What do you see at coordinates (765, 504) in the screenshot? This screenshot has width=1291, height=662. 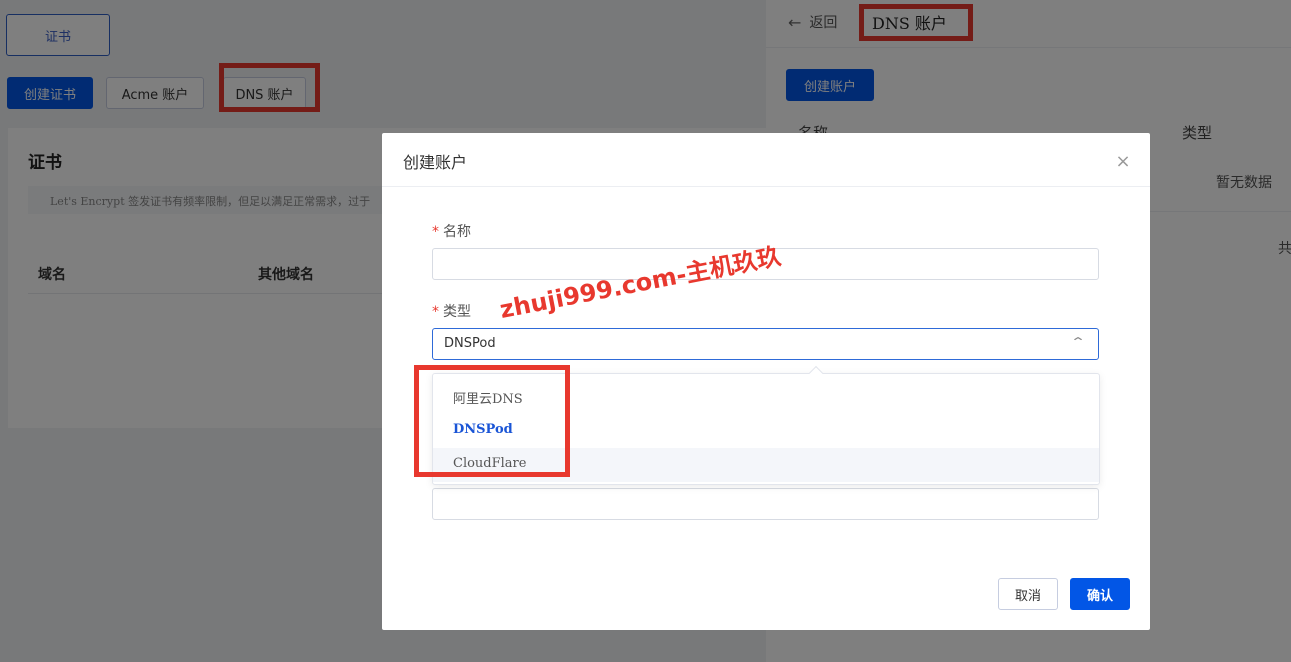 I see `secret-input` at bounding box center [765, 504].